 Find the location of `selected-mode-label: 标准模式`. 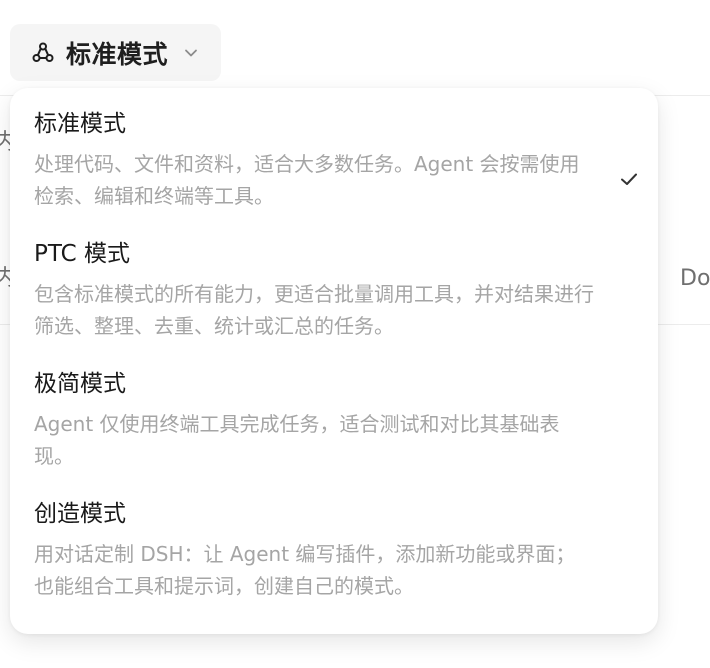

selected-mode-label: 标准模式 is located at coordinates (117, 54).